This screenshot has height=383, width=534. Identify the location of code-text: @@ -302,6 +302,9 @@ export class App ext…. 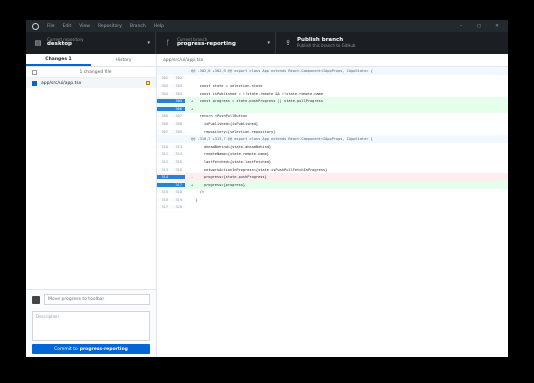
(282, 70).